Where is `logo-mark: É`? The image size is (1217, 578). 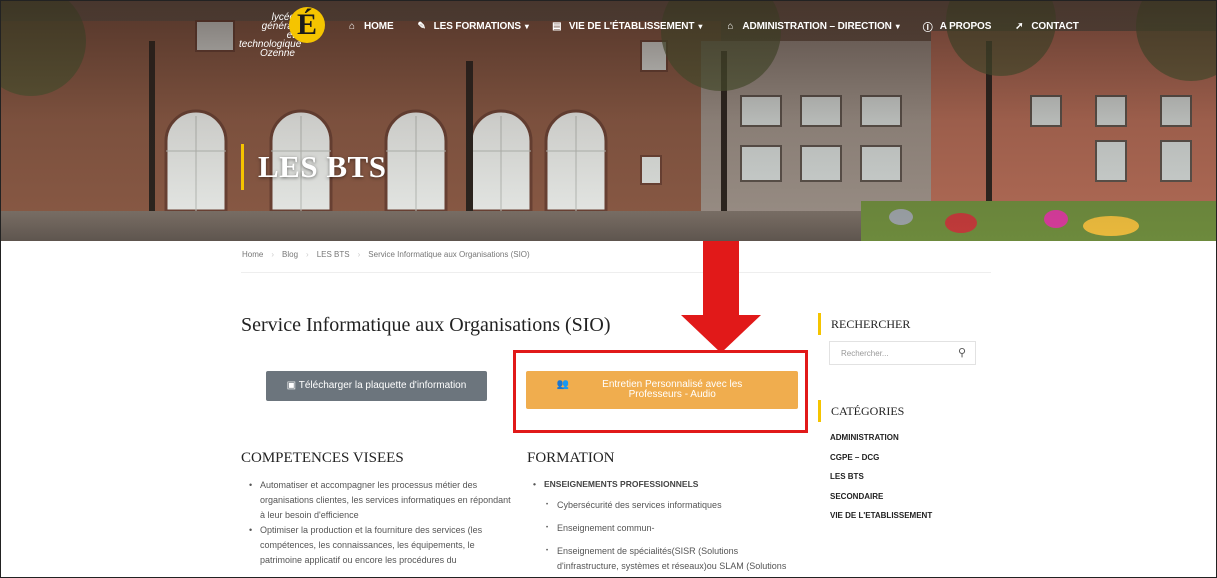
logo-mark: É is located at coordinates (307, 25).